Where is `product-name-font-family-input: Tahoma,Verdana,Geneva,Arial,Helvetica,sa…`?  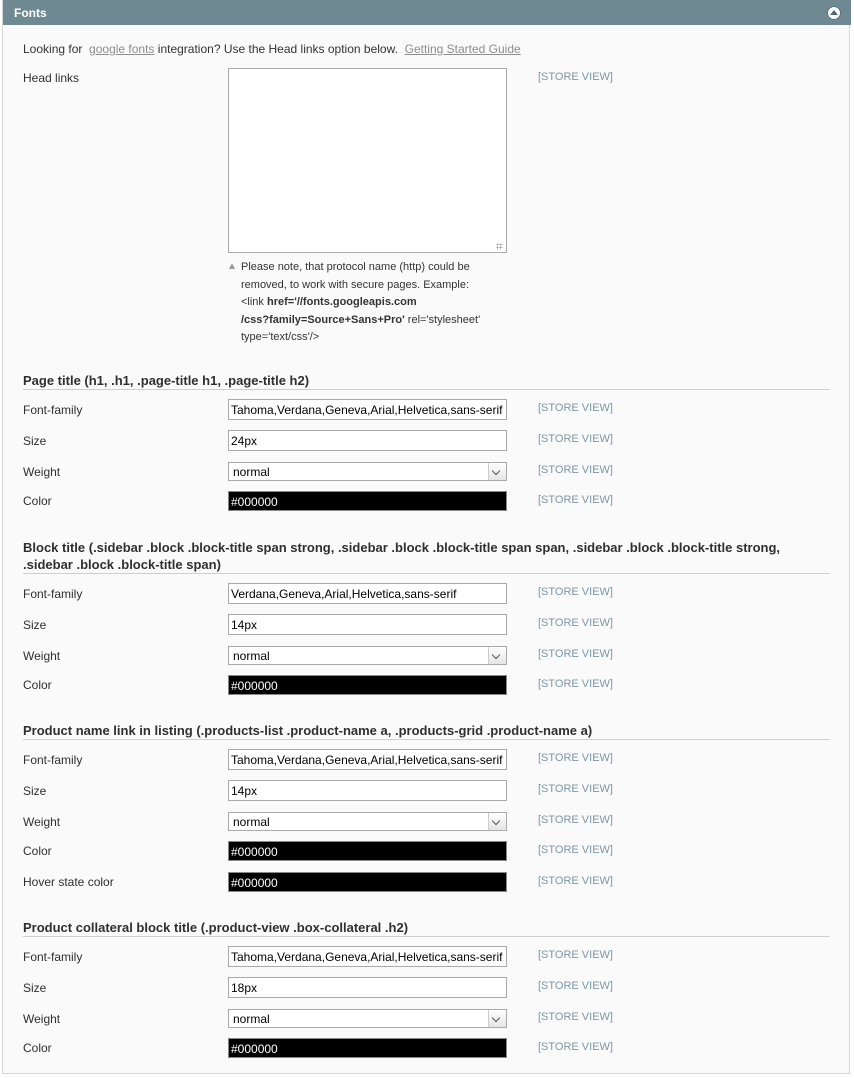 product-name-font-family-input: Tahoma,Verdana,Geneva,Arial,Helvetica,sa… is located at coordinates (367, 759).